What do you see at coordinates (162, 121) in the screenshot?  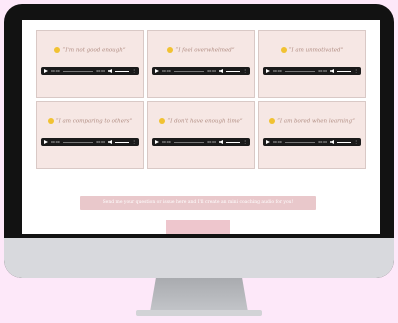 I see `sad-face-icon` at bounding box center [162, 121].